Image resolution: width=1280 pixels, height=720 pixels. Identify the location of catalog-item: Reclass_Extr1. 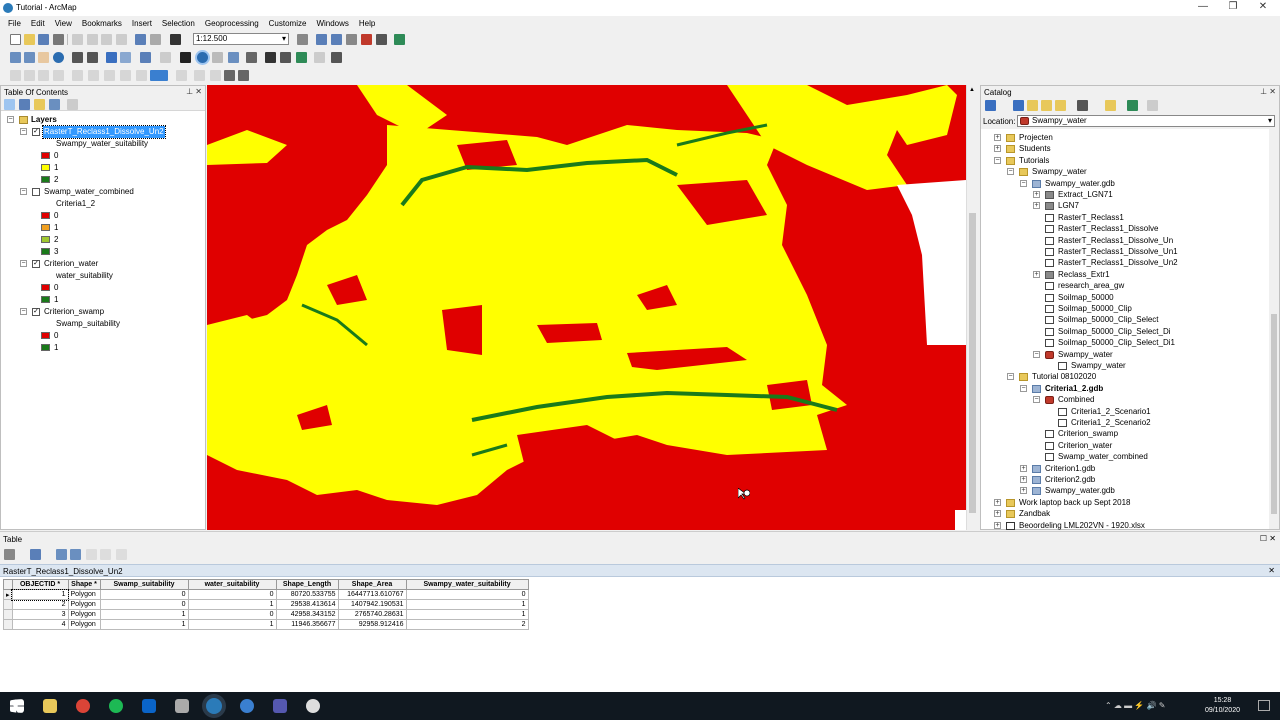
(1084, 275).